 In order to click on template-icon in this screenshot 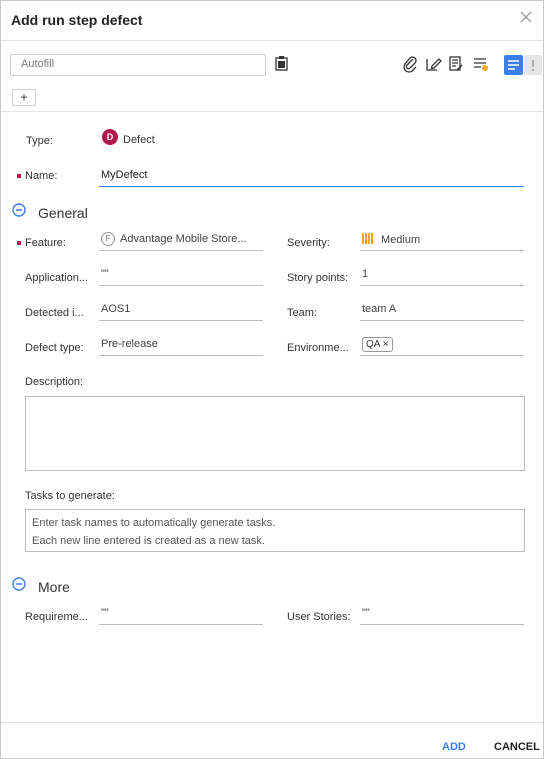, I will do `click(284, 65)`.